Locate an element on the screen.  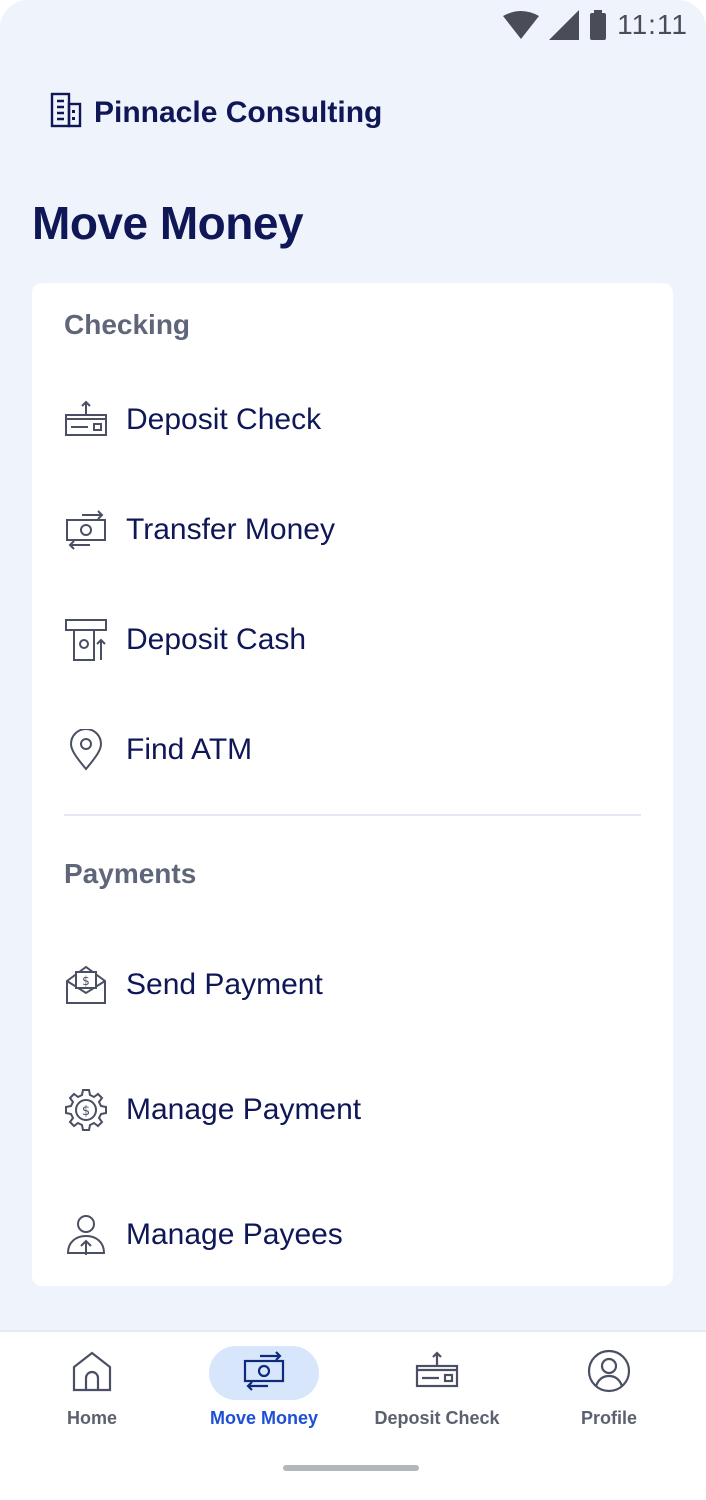
send-payment-icon: $ is located at coordinates (86, 985).